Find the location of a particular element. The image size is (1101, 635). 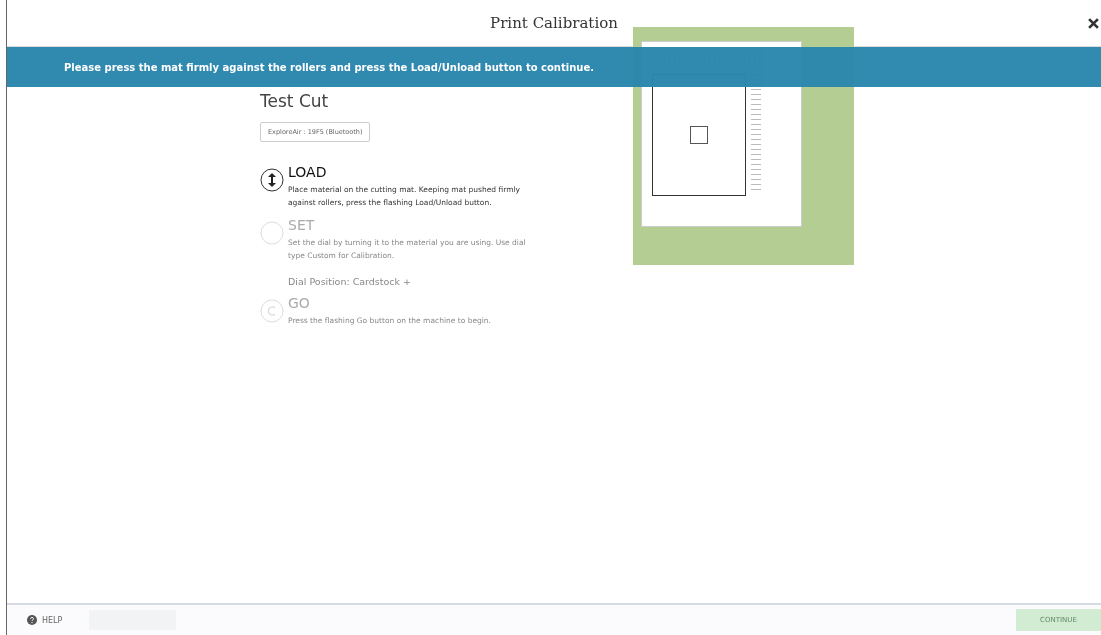

window-title: Print Calibration is located at coordinates (554, 23).